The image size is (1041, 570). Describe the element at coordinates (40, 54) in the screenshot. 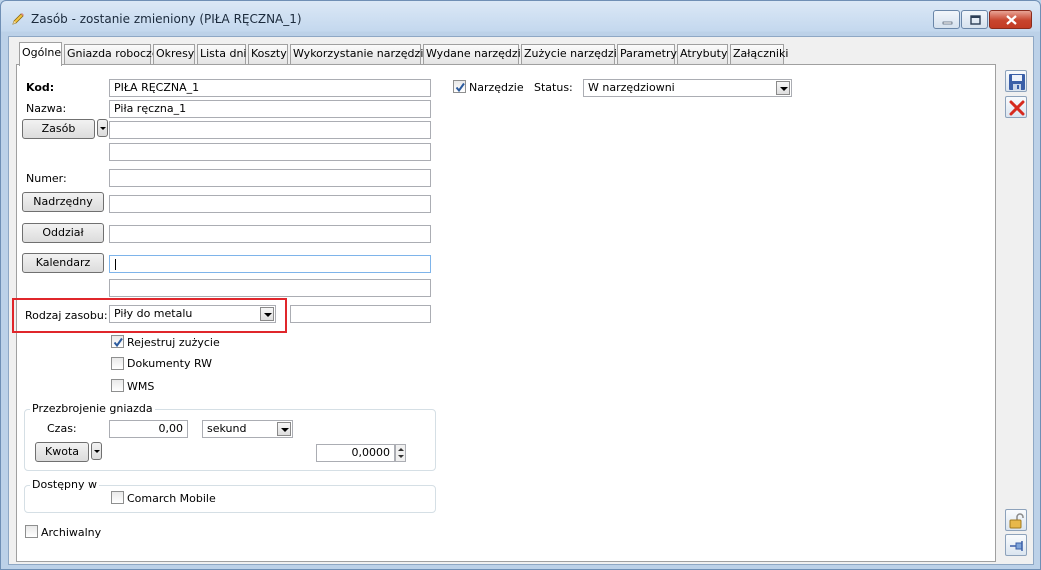

I see `tab-ogolne: Ogólne` at that location.